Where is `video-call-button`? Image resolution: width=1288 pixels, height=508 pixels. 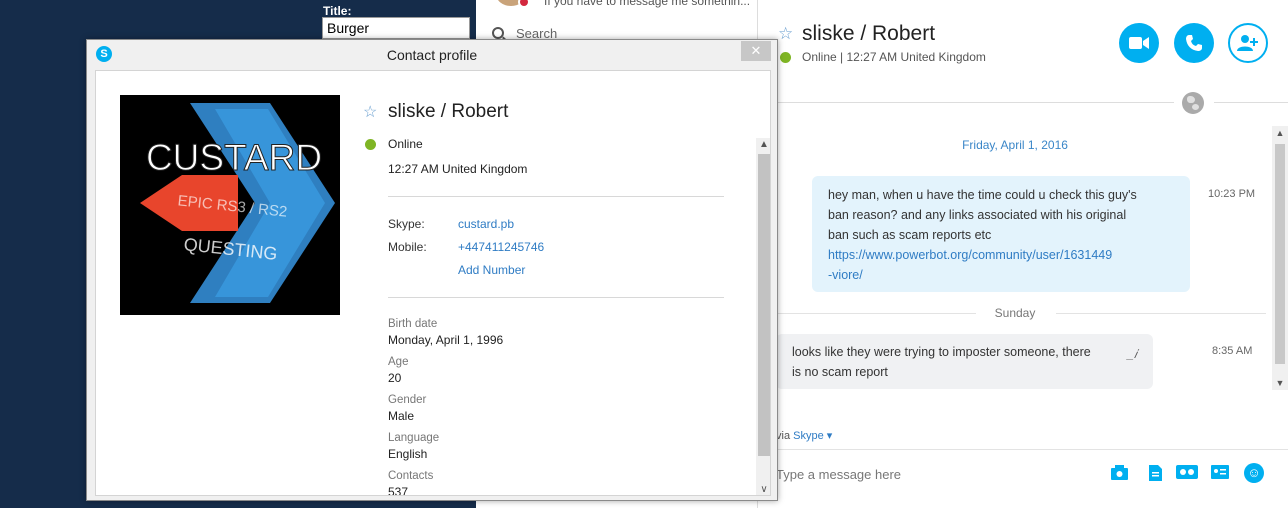 video-call-button is located at coordinates (1139, 43).